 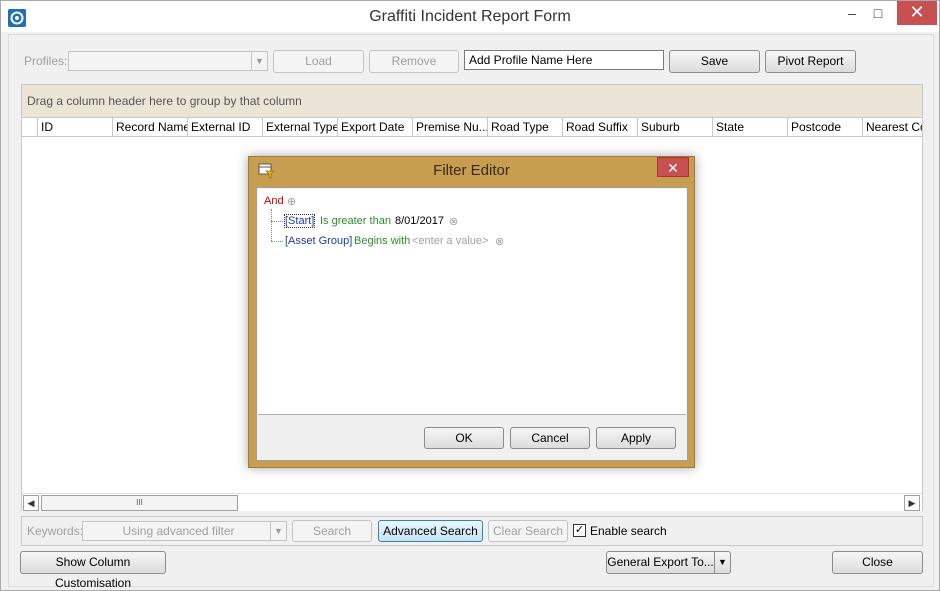 What do you see at coordinates (168, 61) in the screenshot?
I see `profiles-dropdown: ▼` at bounding box center [168, 61].